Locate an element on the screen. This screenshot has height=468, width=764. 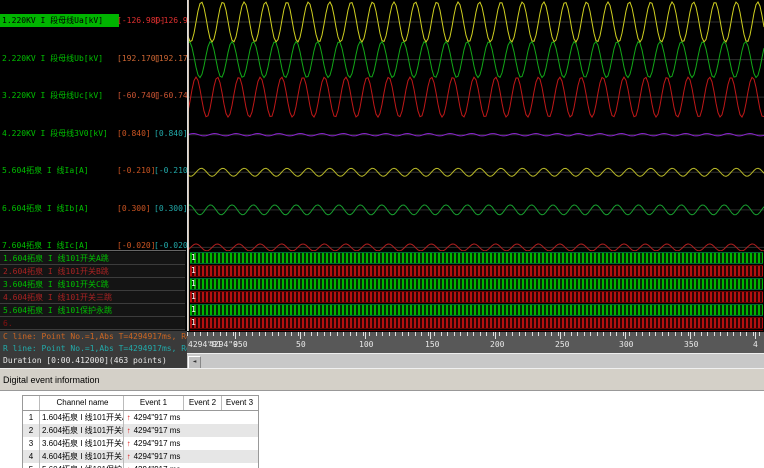
time-axis-label: 300 is located at coordinates (626, 344).